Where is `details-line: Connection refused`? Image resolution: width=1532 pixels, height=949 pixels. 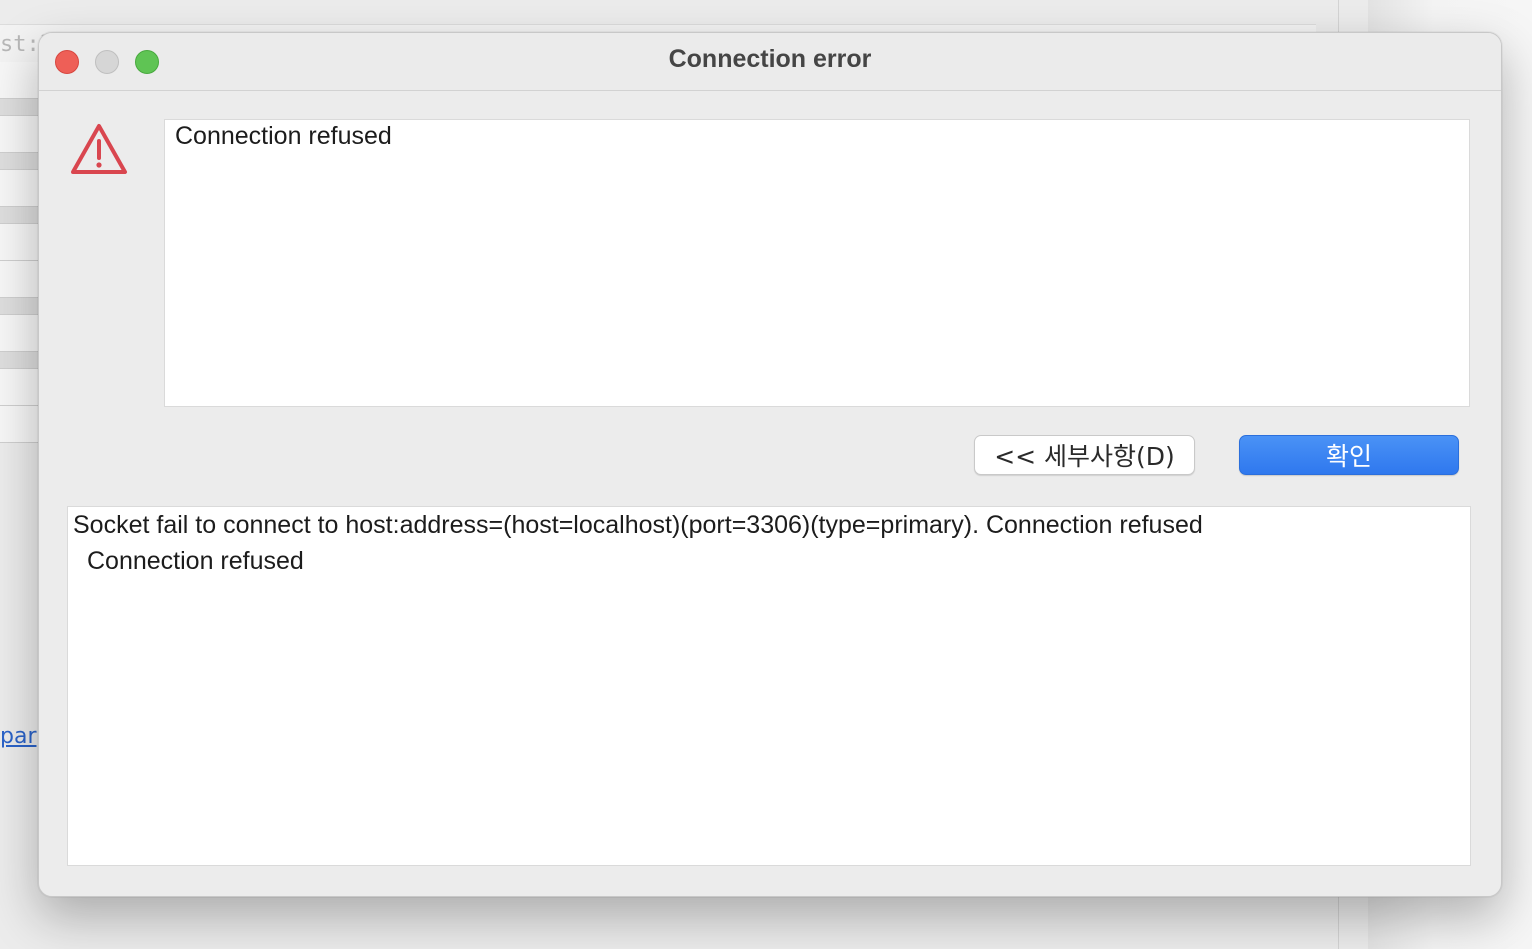
details-line: Connection refused is located at coordinates (195, 561).